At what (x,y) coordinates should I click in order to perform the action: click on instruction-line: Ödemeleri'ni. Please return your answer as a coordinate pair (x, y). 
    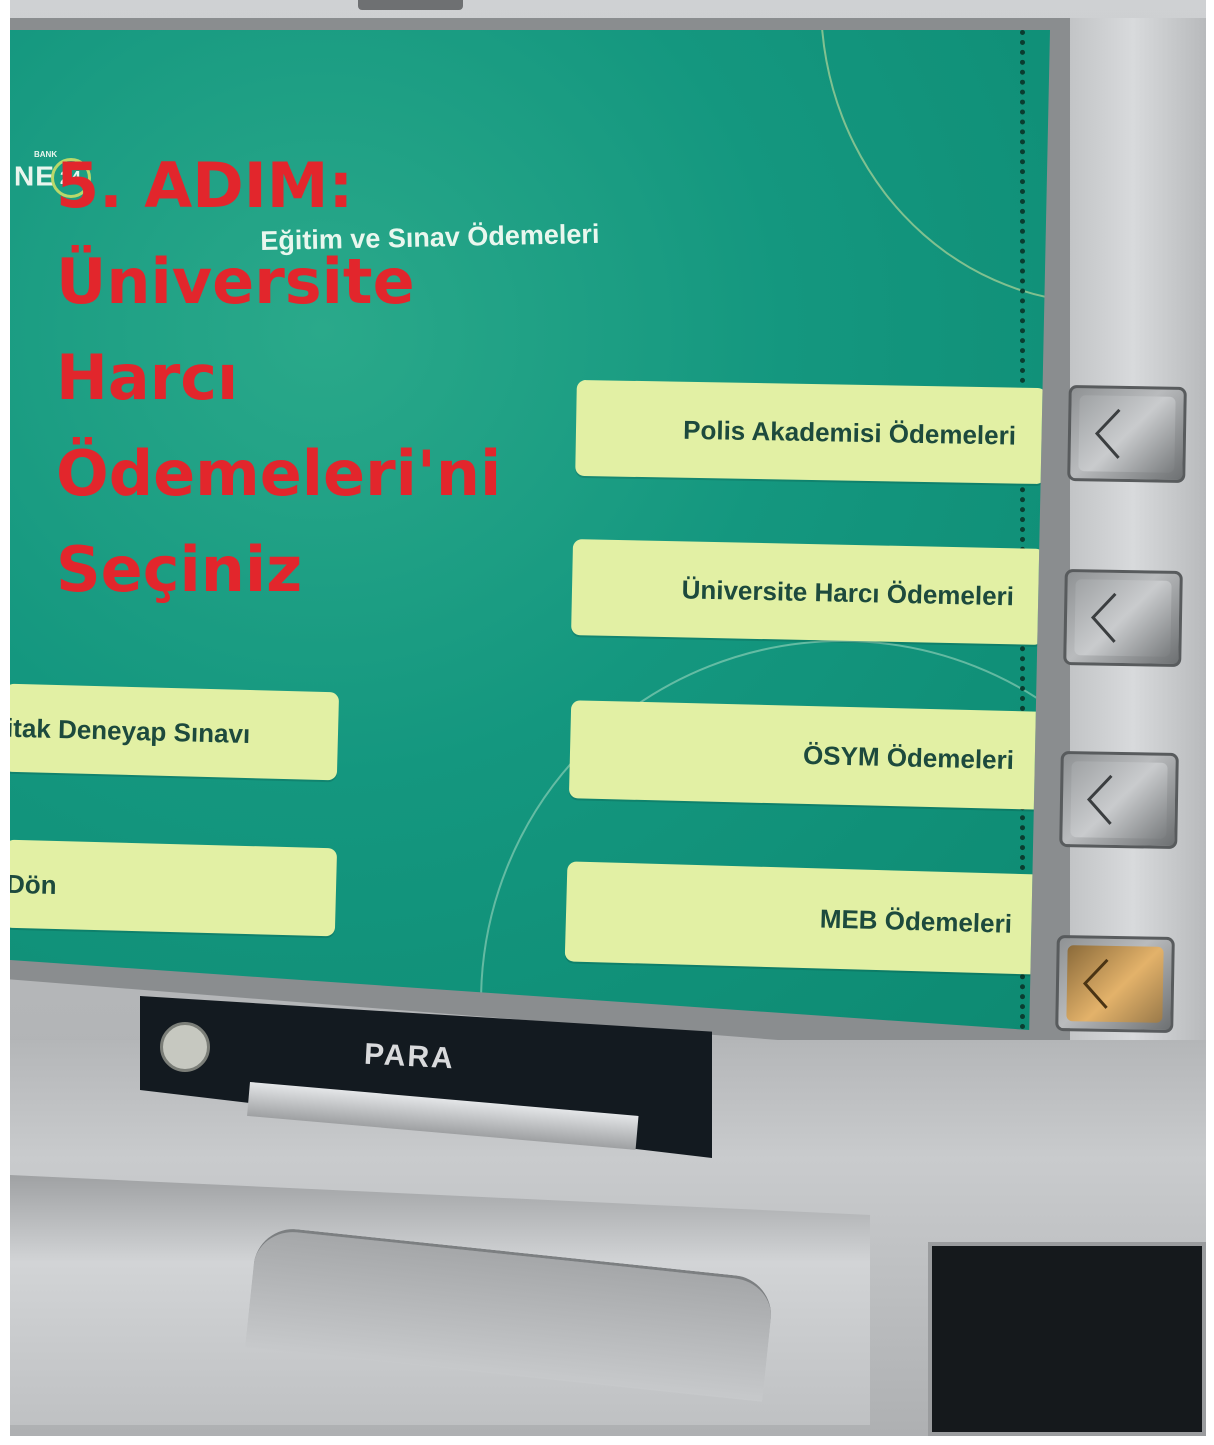
    Looking at the image, I should click on (279, 473).